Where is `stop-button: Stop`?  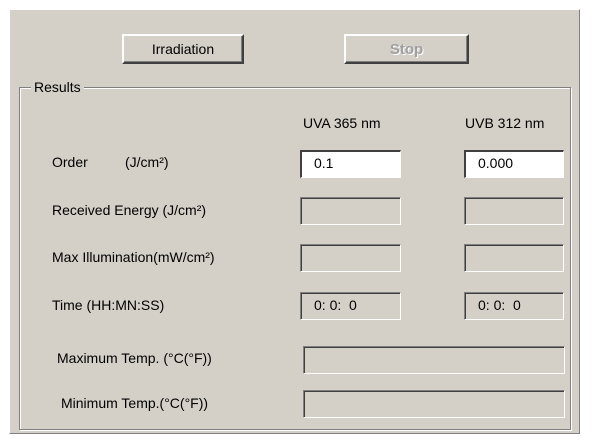
stop-button: Stop is located at coordinates (406, 49).